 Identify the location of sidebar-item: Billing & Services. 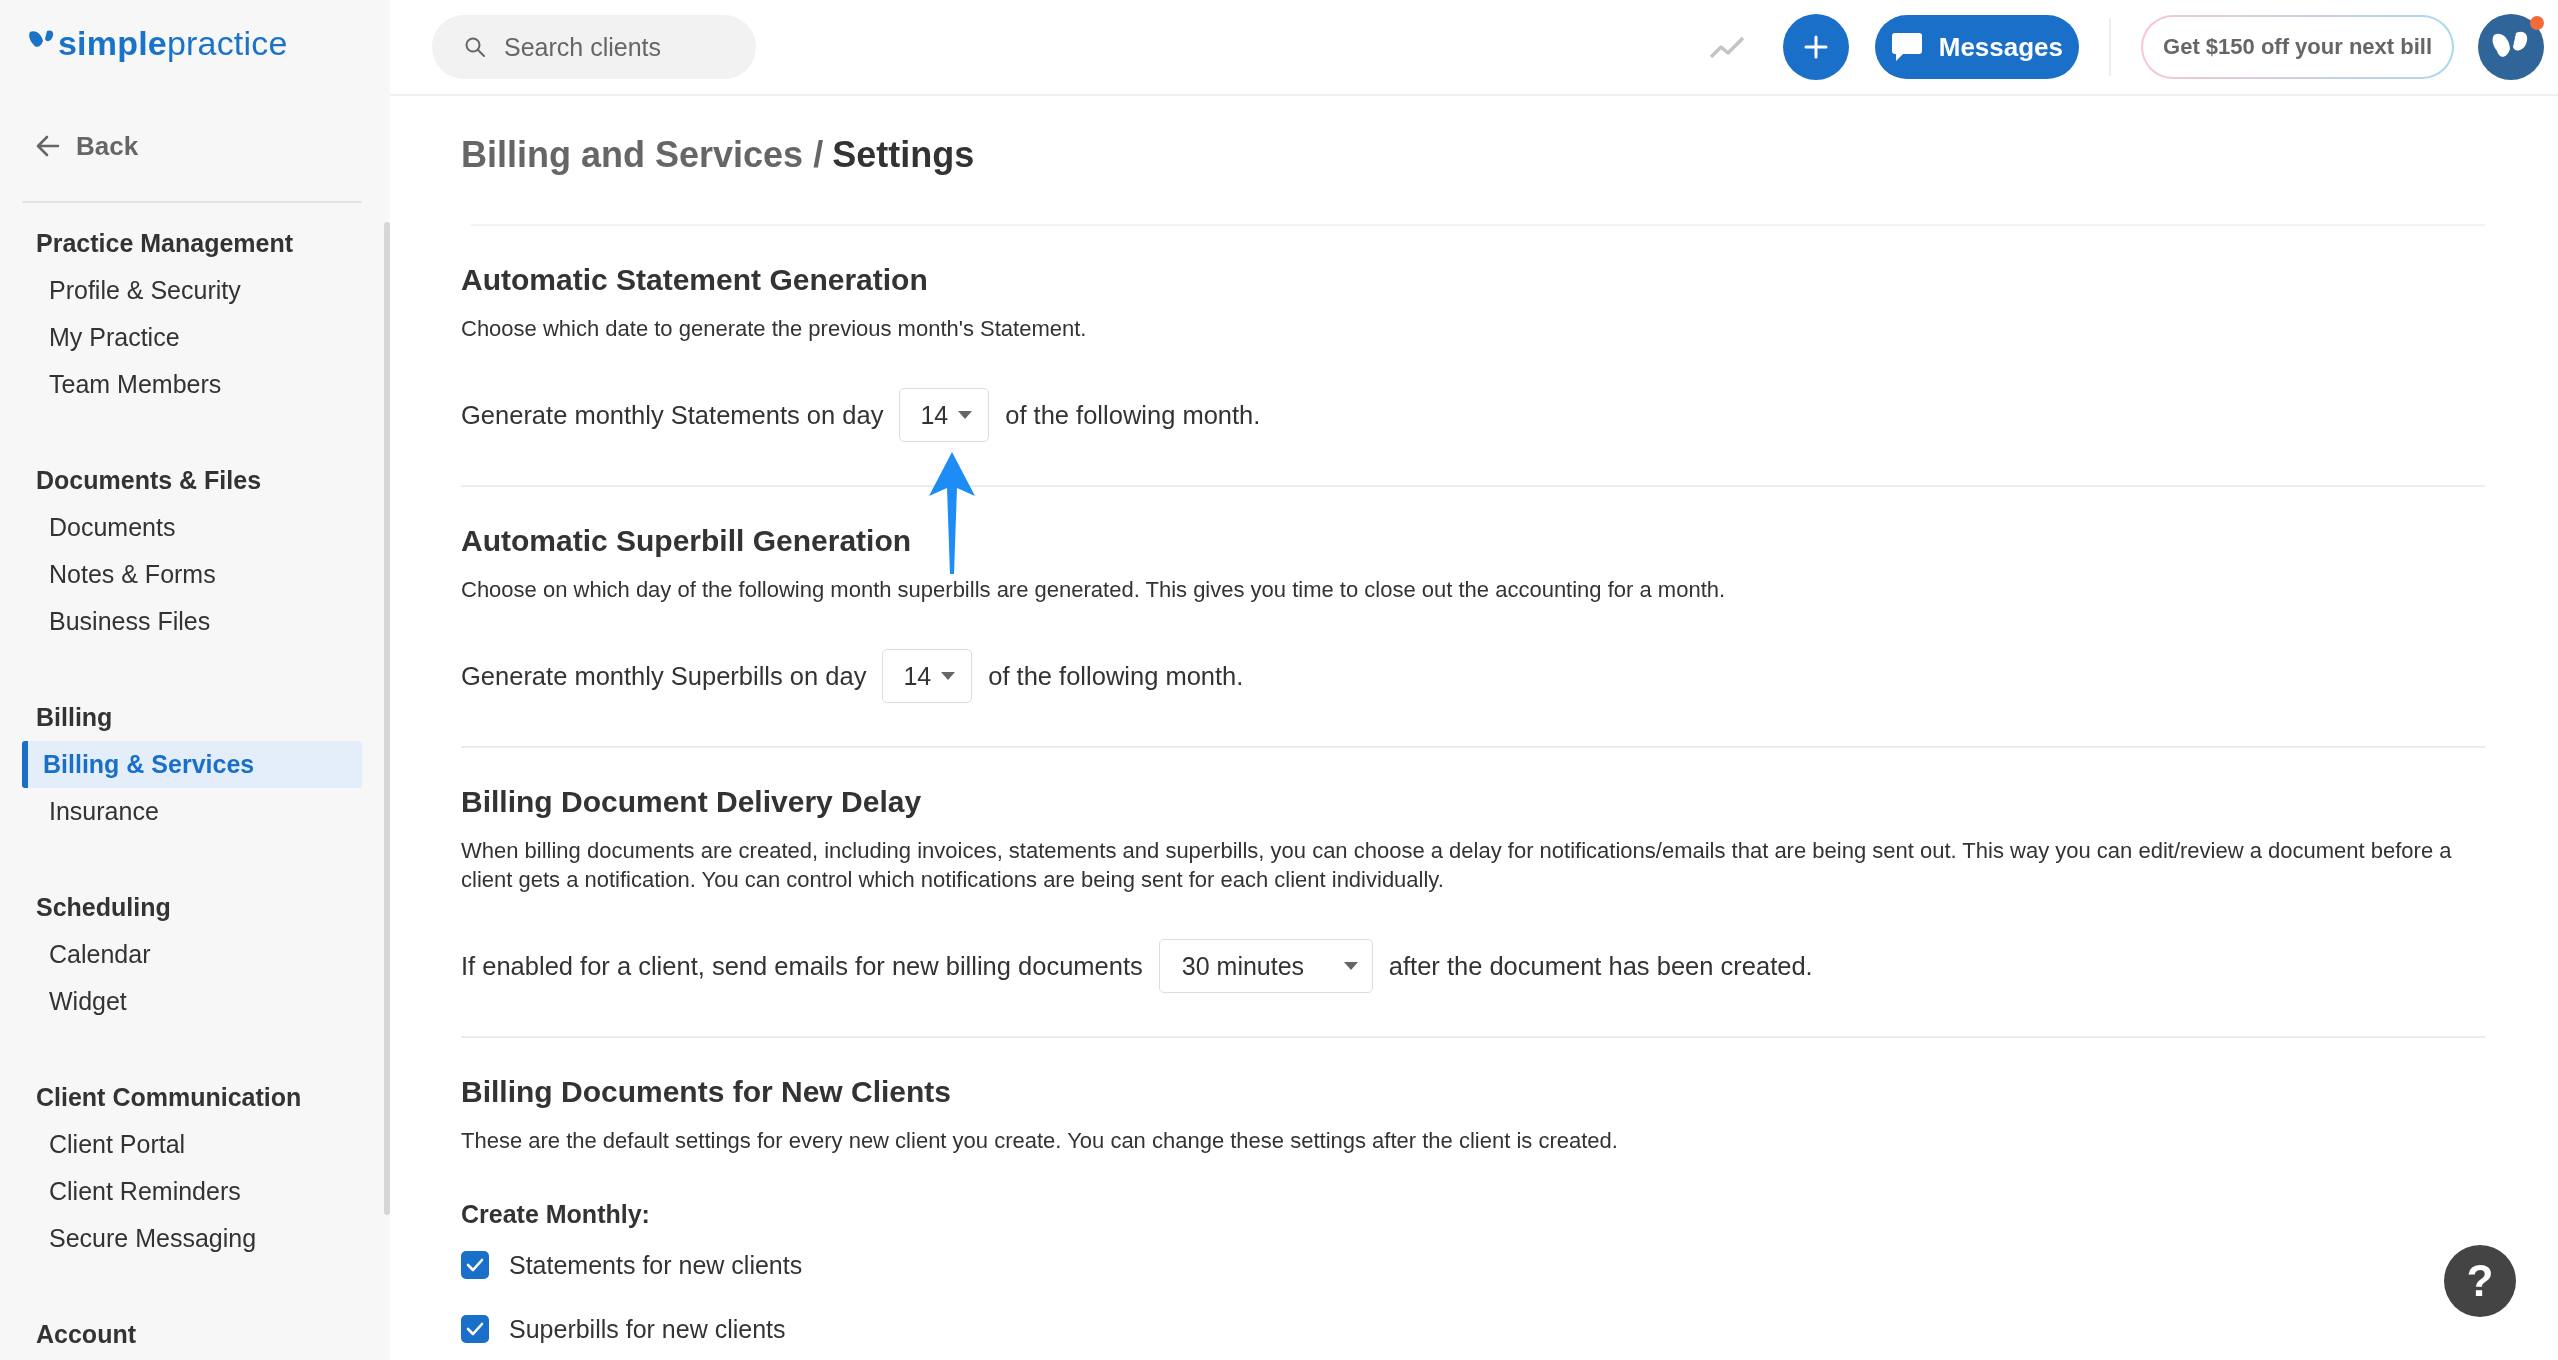
(192, 764).